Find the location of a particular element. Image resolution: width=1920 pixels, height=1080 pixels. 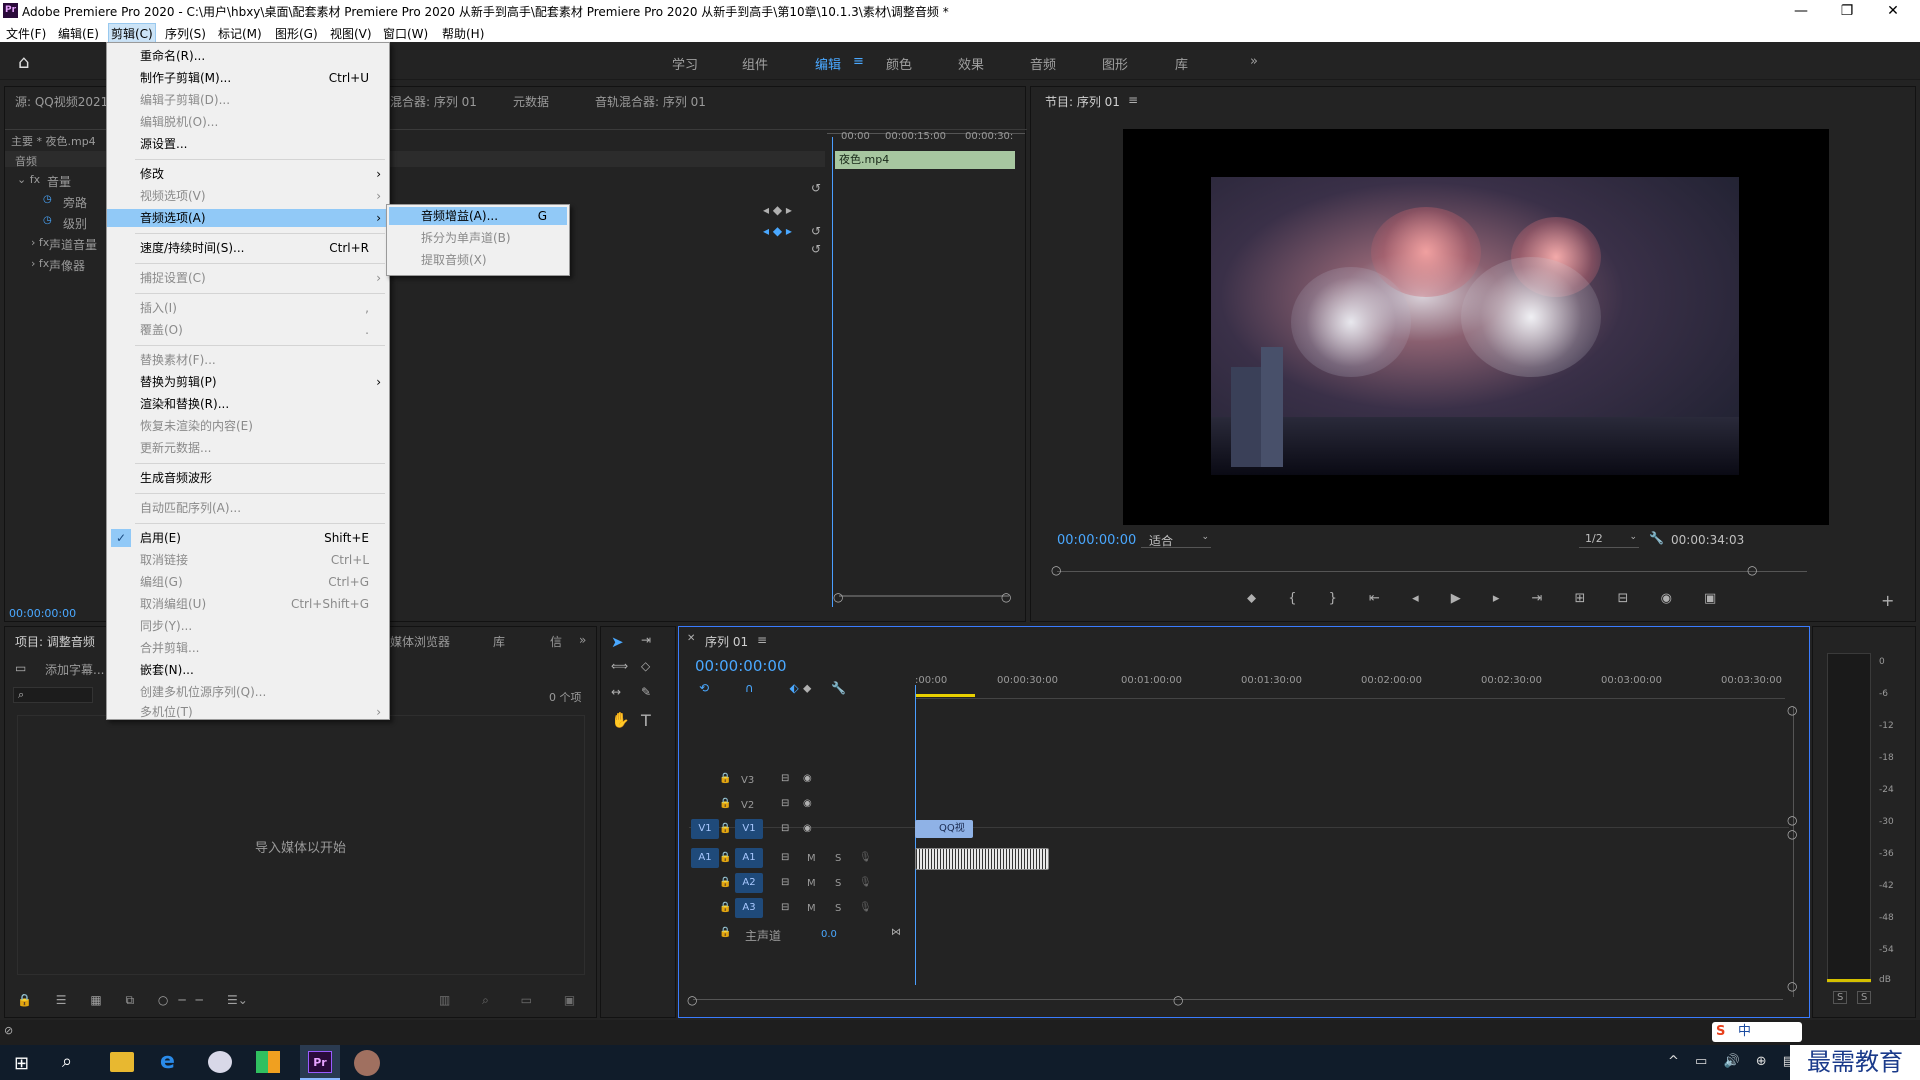

track-label-v3: V3 is located at coordinates (747, 780).